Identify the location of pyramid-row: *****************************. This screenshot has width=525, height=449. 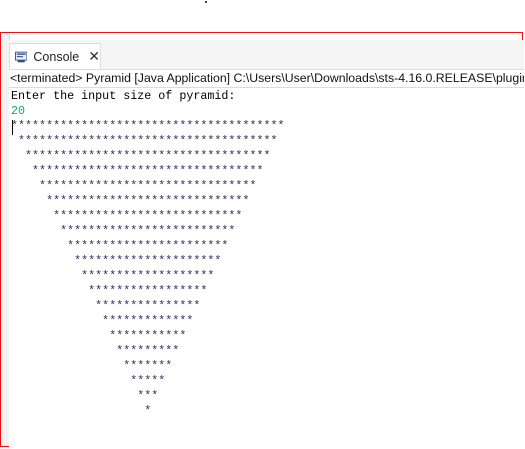
(130, 201).